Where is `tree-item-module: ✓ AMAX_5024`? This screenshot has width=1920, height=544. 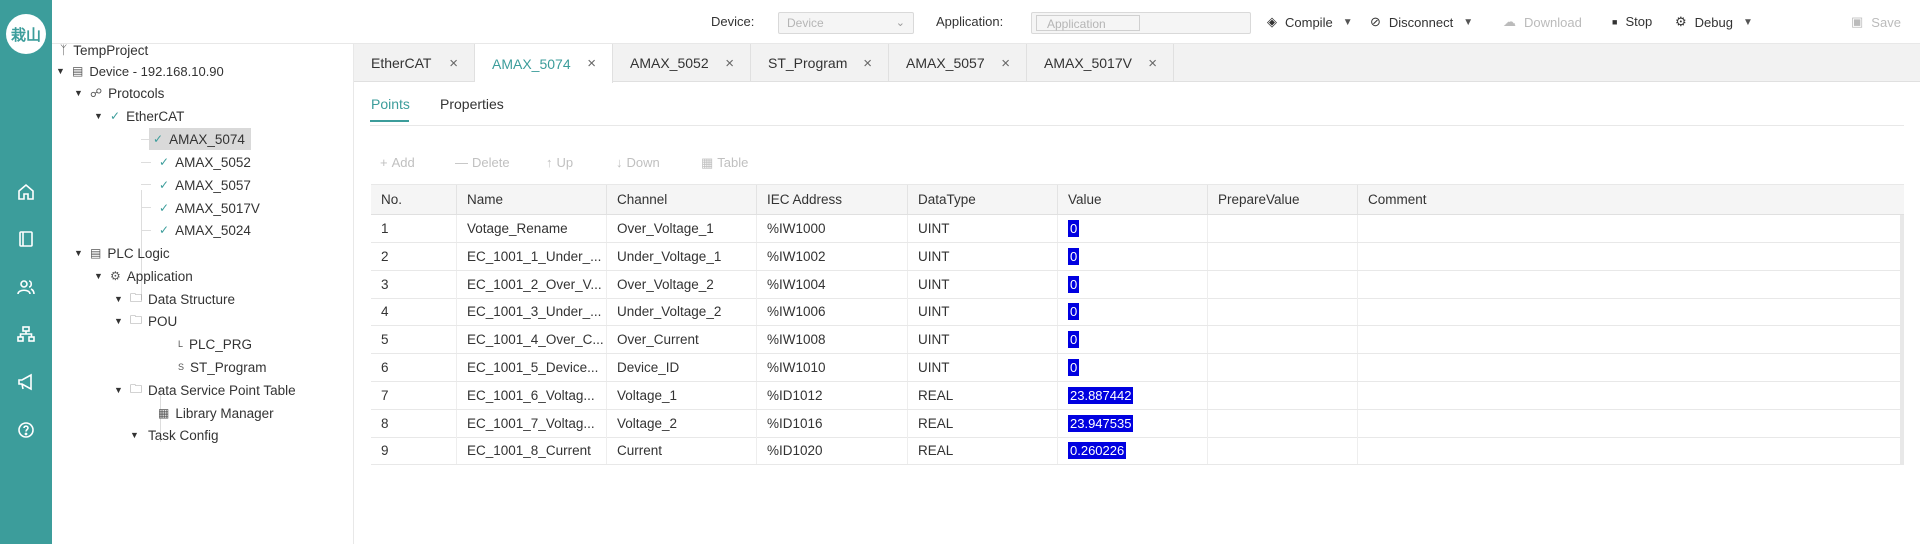
tree-item-module: ✓ AMAX_5024 is located at coordinates (205, 230).